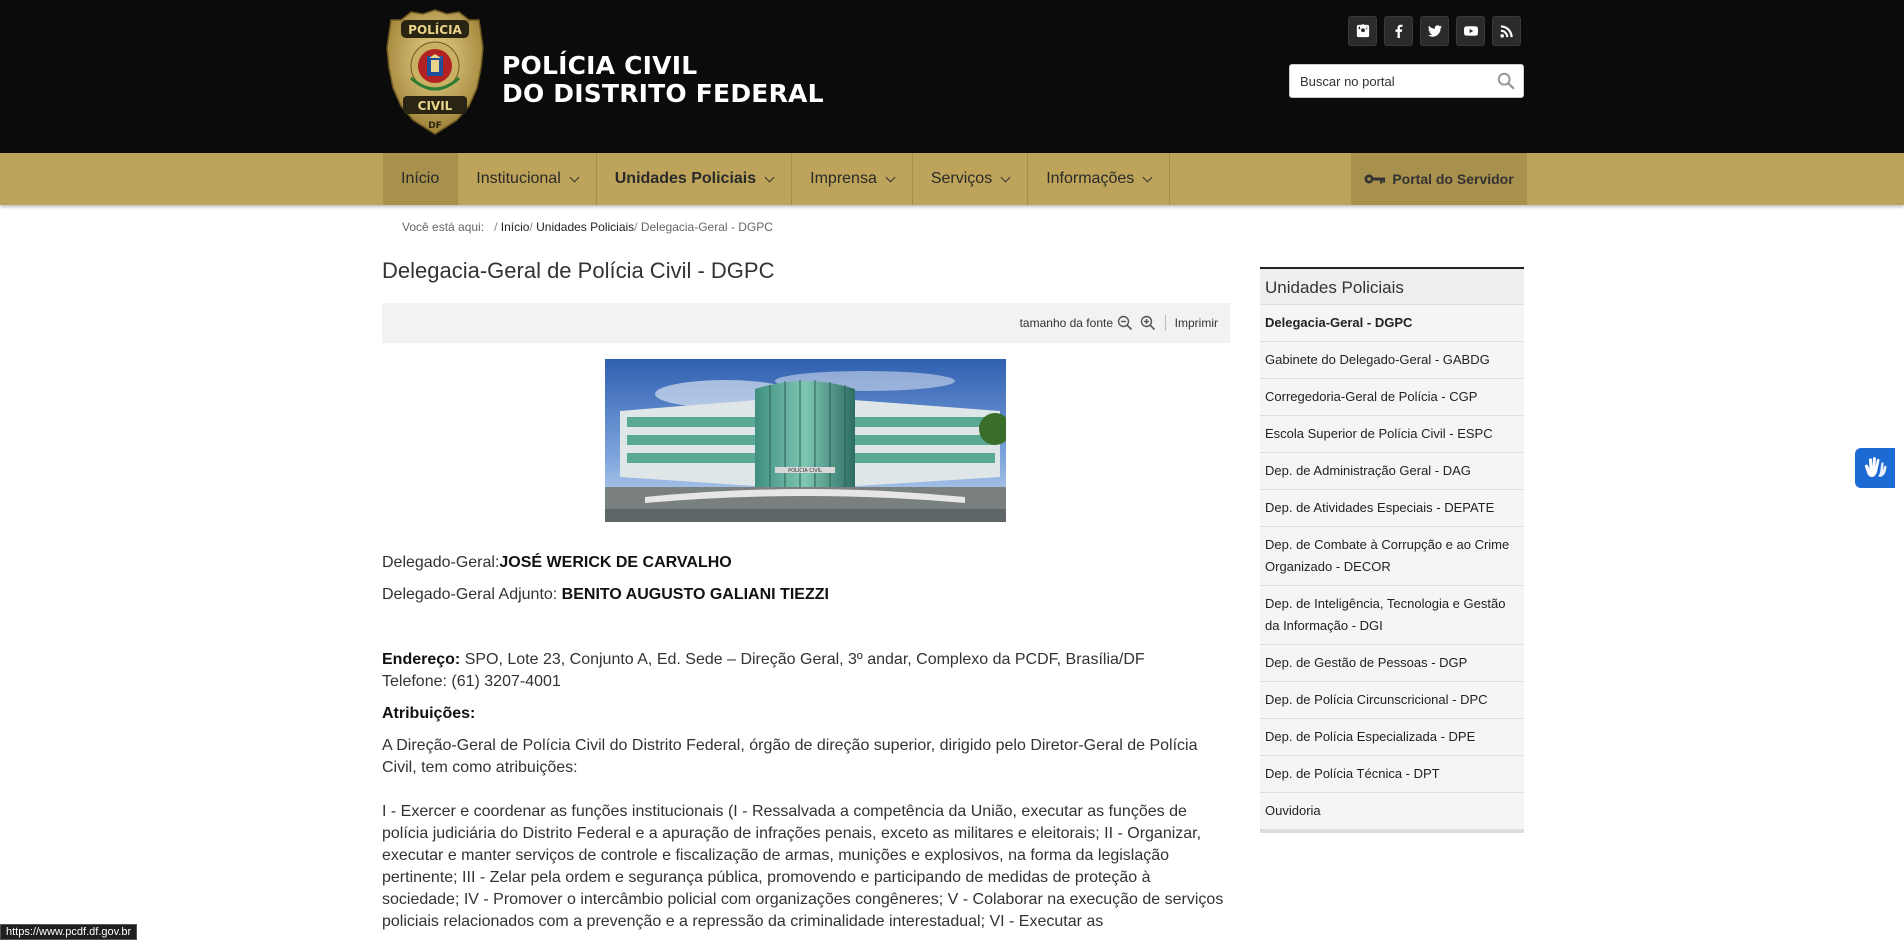  I want to click on site-brand: POLÍCIA CIVIL DO DISTRITO FEDERAL, so click(663, 80).